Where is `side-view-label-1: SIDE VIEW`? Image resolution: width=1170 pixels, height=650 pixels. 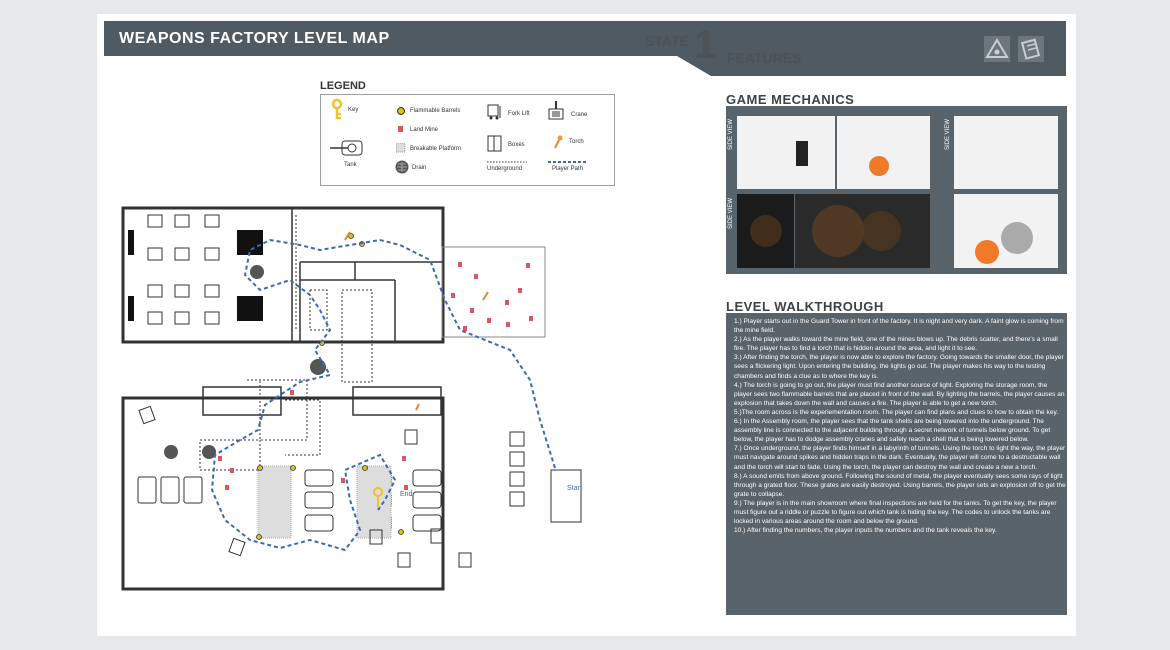 side-view-label-1: SIDE VIEW is located at coordinates (731, 134).